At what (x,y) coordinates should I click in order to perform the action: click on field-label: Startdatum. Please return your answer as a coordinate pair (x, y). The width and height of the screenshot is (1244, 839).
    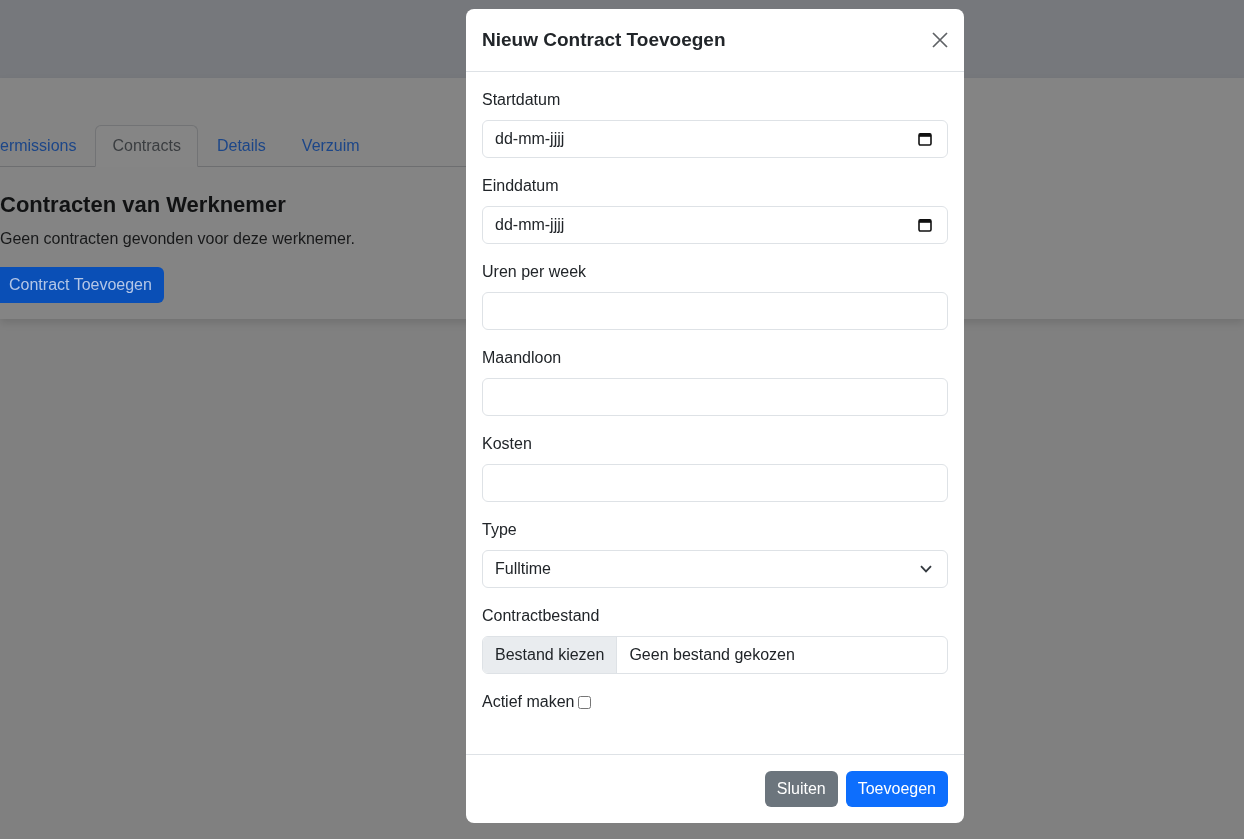
    Looking at the image, I should click on (522, 100).